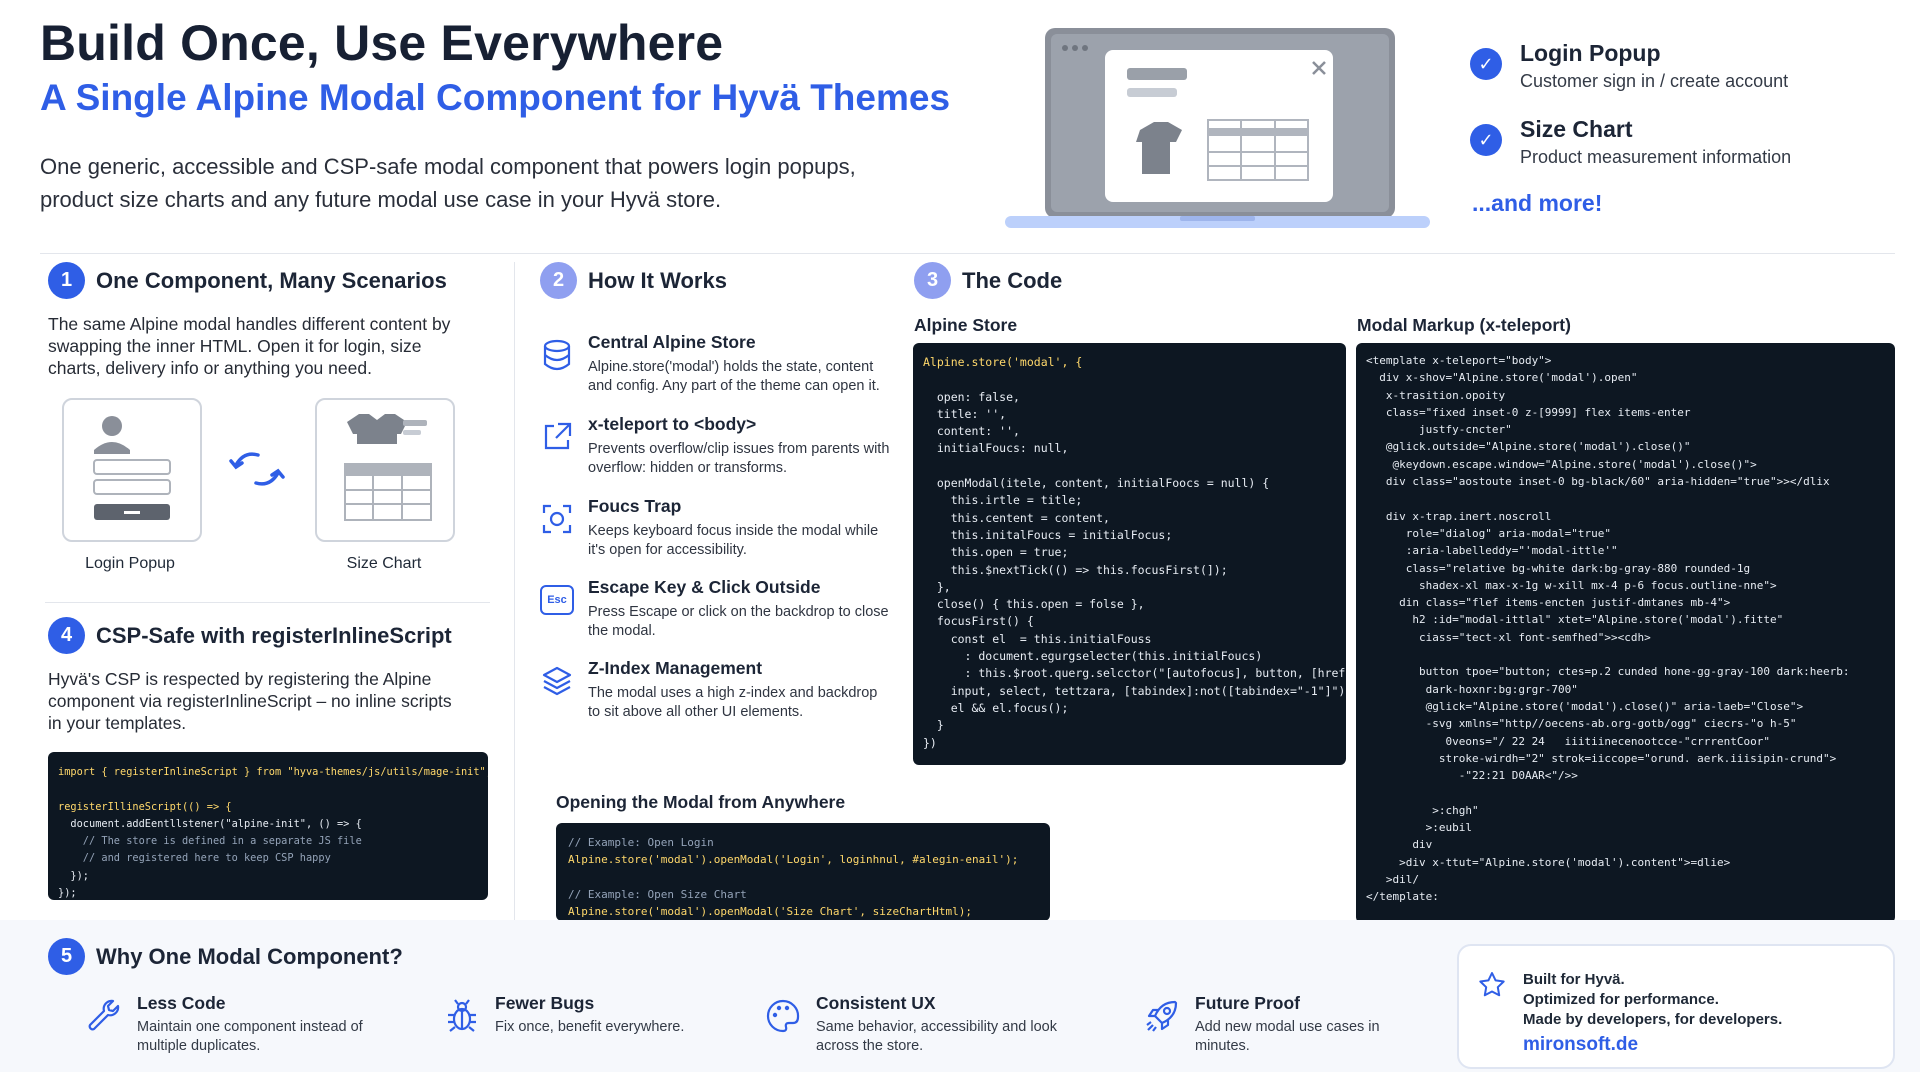 The height and width of the screenshot is (1072, 1920). I want to click on code-line: <template x-teleport="body">, so click(1459, 360).